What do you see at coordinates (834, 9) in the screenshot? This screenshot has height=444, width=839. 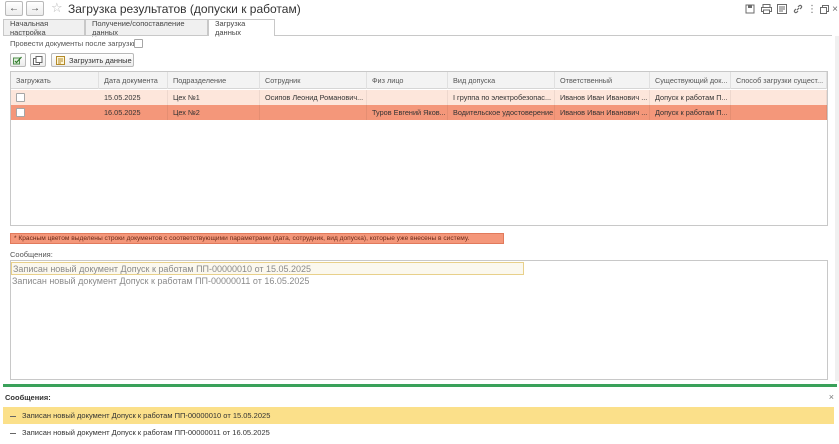 I see `close-icon: ×` at bounding box center [834, 9].